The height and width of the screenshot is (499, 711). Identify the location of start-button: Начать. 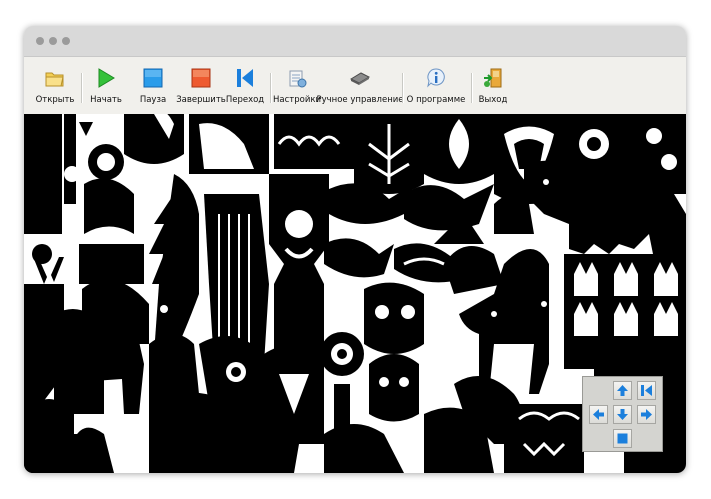
(106, 86).